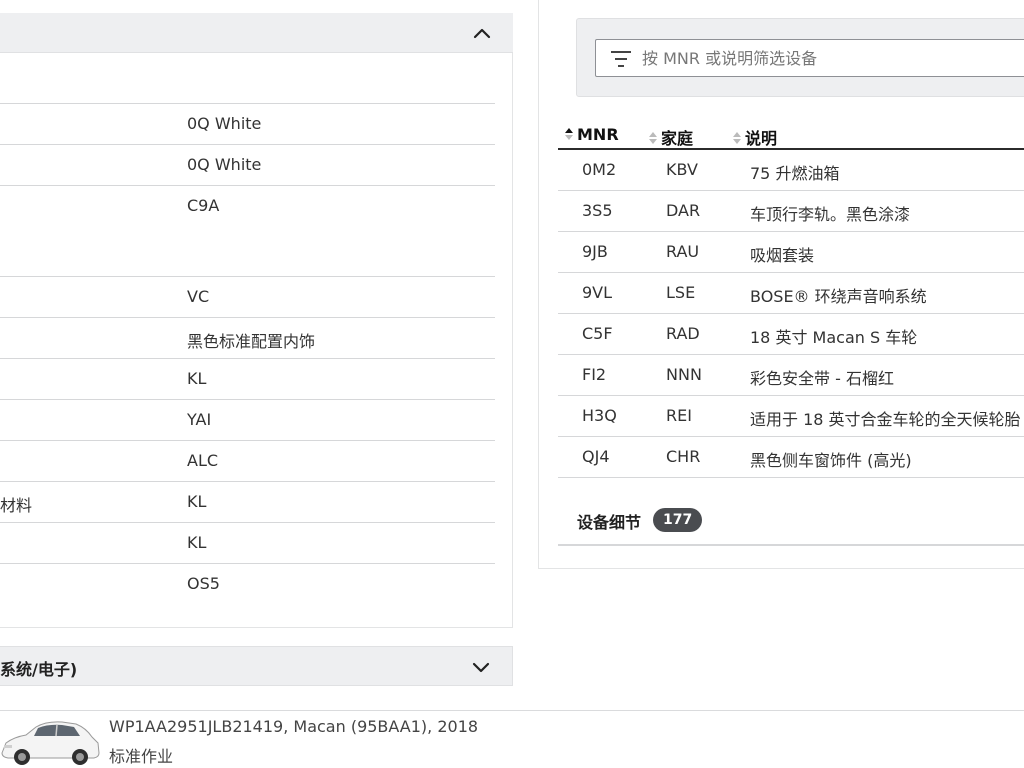 The height and width of the screenshot is (768, 1024). I want to click on attribute-row: OS5, so click(247, 583).